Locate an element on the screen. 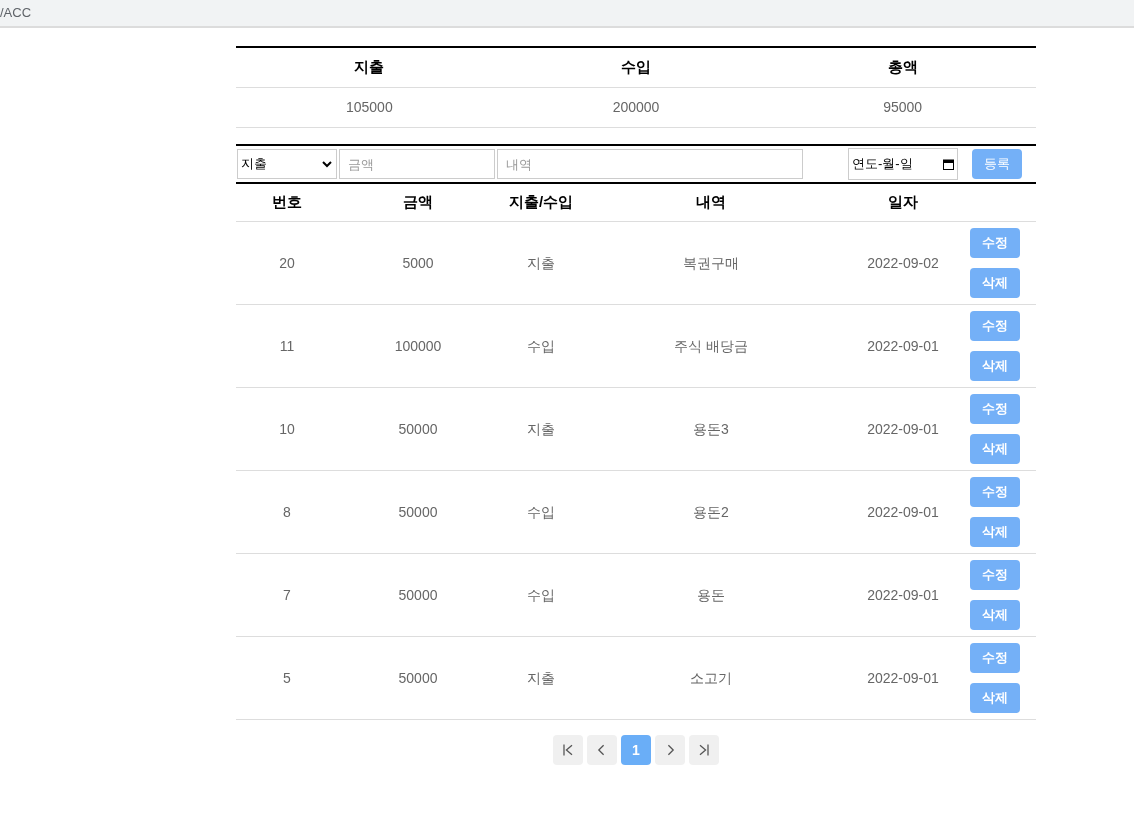  type-select: 지출 is located at coordinates (287, 164).